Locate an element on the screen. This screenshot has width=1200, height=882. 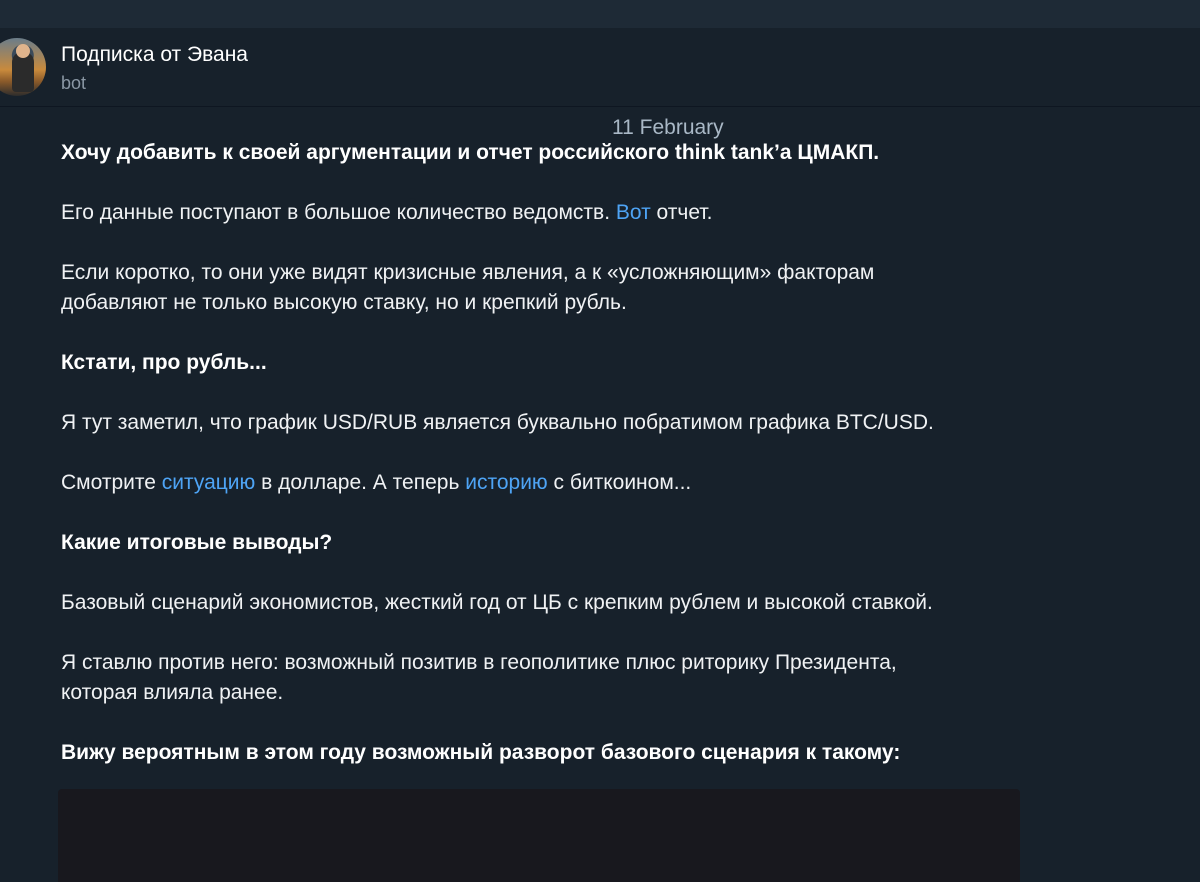
avatar-head is located at coordinates (23, 51).